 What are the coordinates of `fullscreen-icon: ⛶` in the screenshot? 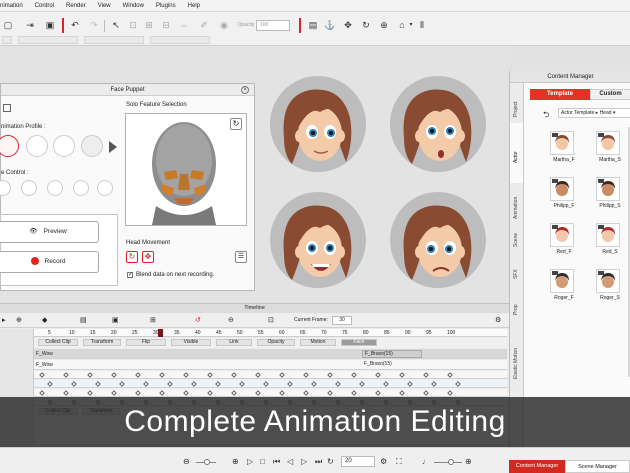 It's located at (399, 462).